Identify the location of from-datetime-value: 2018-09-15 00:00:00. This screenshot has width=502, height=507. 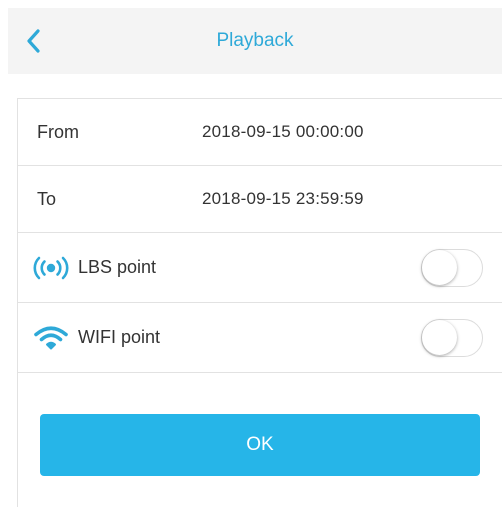
(283, 132).